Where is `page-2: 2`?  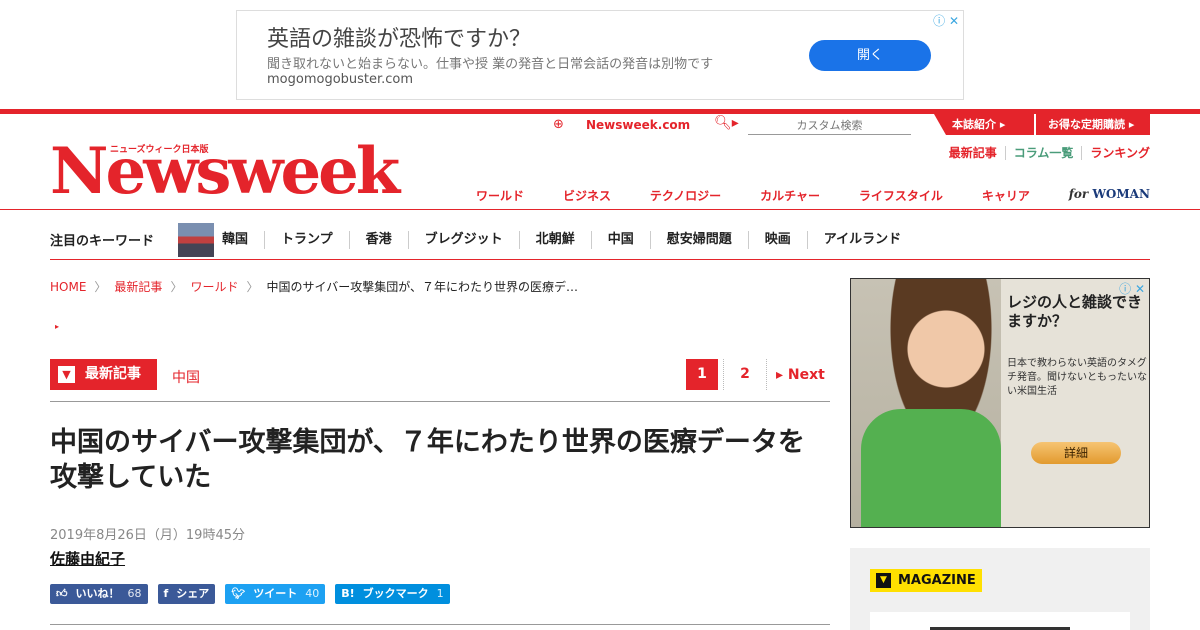 page-2: 2 is located at coordinates (745, 374).